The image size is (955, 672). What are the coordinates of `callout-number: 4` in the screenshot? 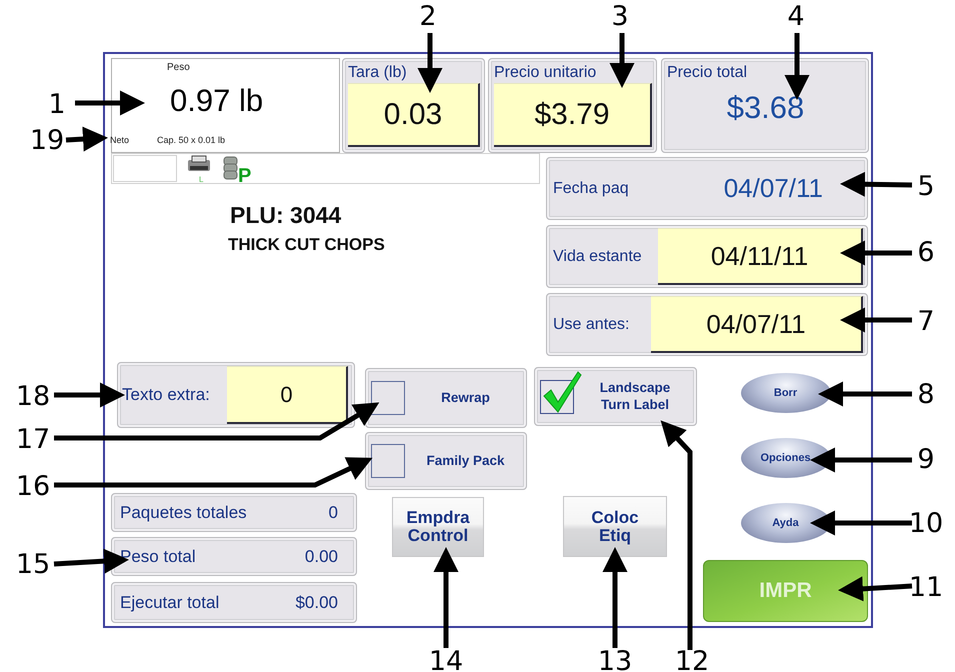 It's located at (796, 16).